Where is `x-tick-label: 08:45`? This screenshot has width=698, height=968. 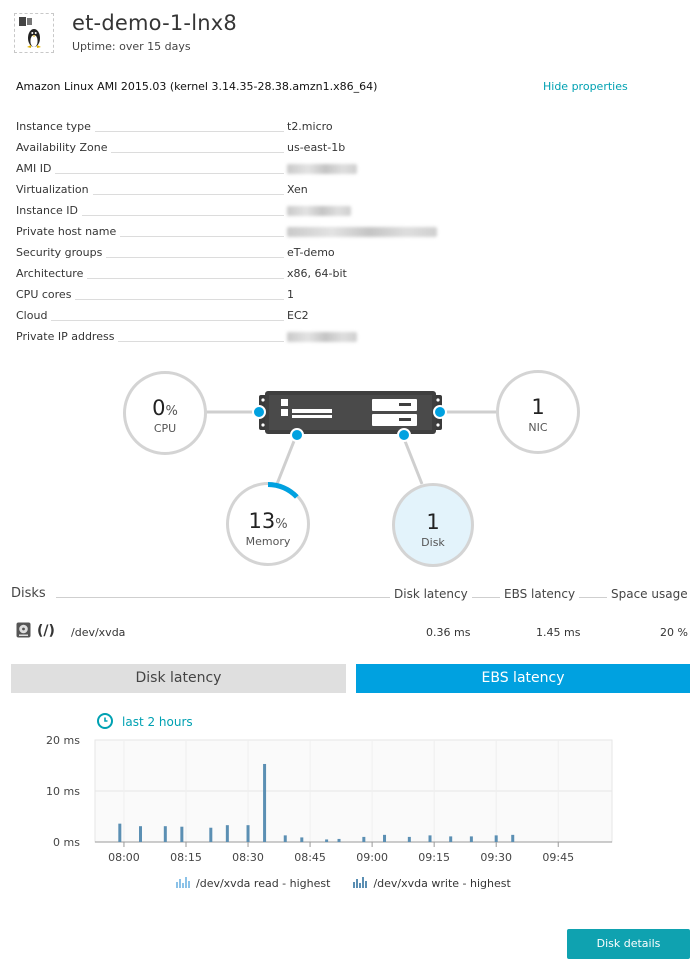 x-tick-label: 08:45 is located at coordinates (310, 857).